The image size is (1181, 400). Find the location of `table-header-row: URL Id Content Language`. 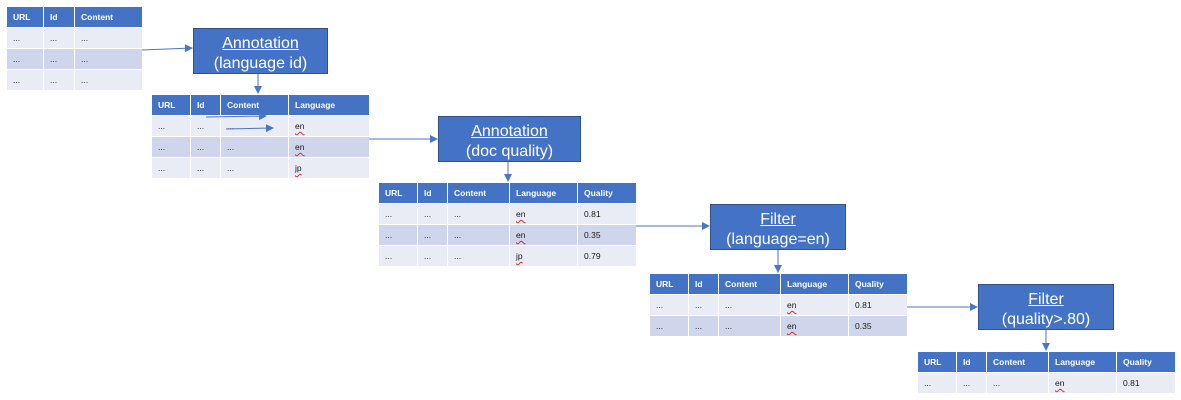

table-header-row: URL Id Content Language is located at coordinates (260, 105).